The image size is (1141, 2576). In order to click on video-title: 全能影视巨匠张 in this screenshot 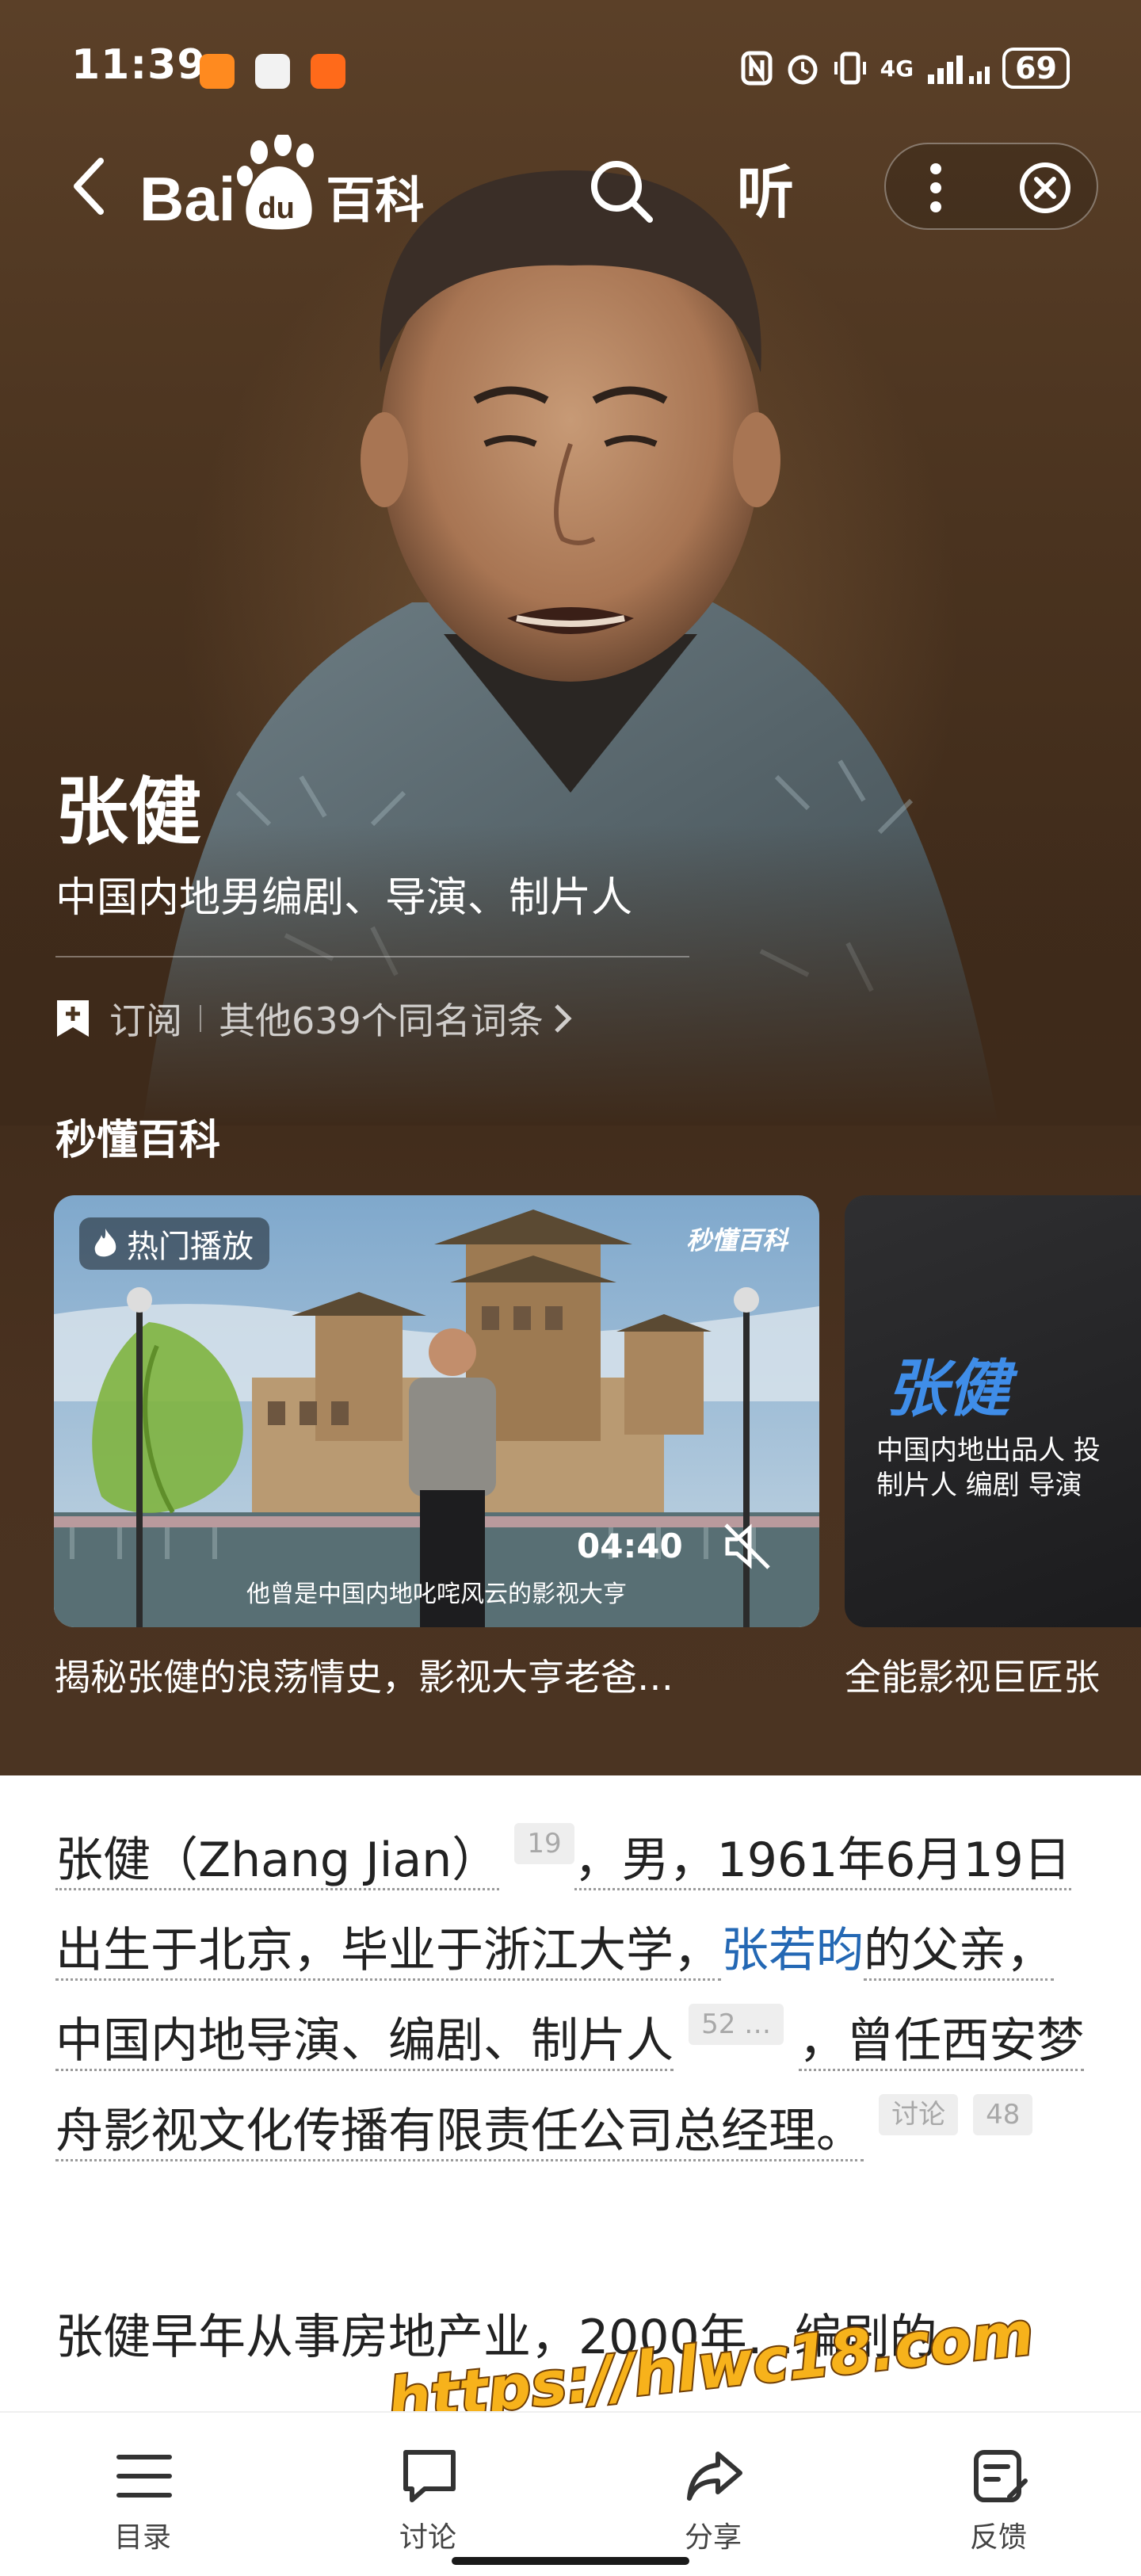, I will do `click(993, 1675)`.